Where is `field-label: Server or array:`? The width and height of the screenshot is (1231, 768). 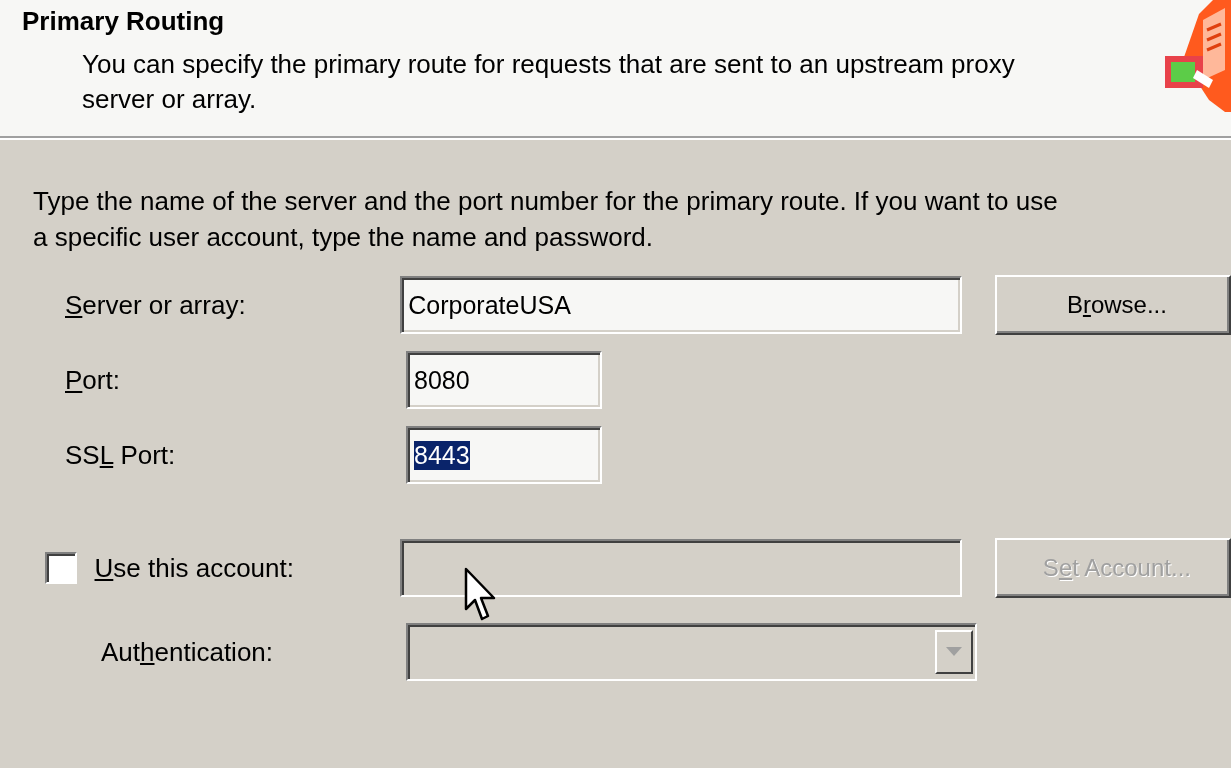 field-label: Server or array: is located at coordinates (156, 305).